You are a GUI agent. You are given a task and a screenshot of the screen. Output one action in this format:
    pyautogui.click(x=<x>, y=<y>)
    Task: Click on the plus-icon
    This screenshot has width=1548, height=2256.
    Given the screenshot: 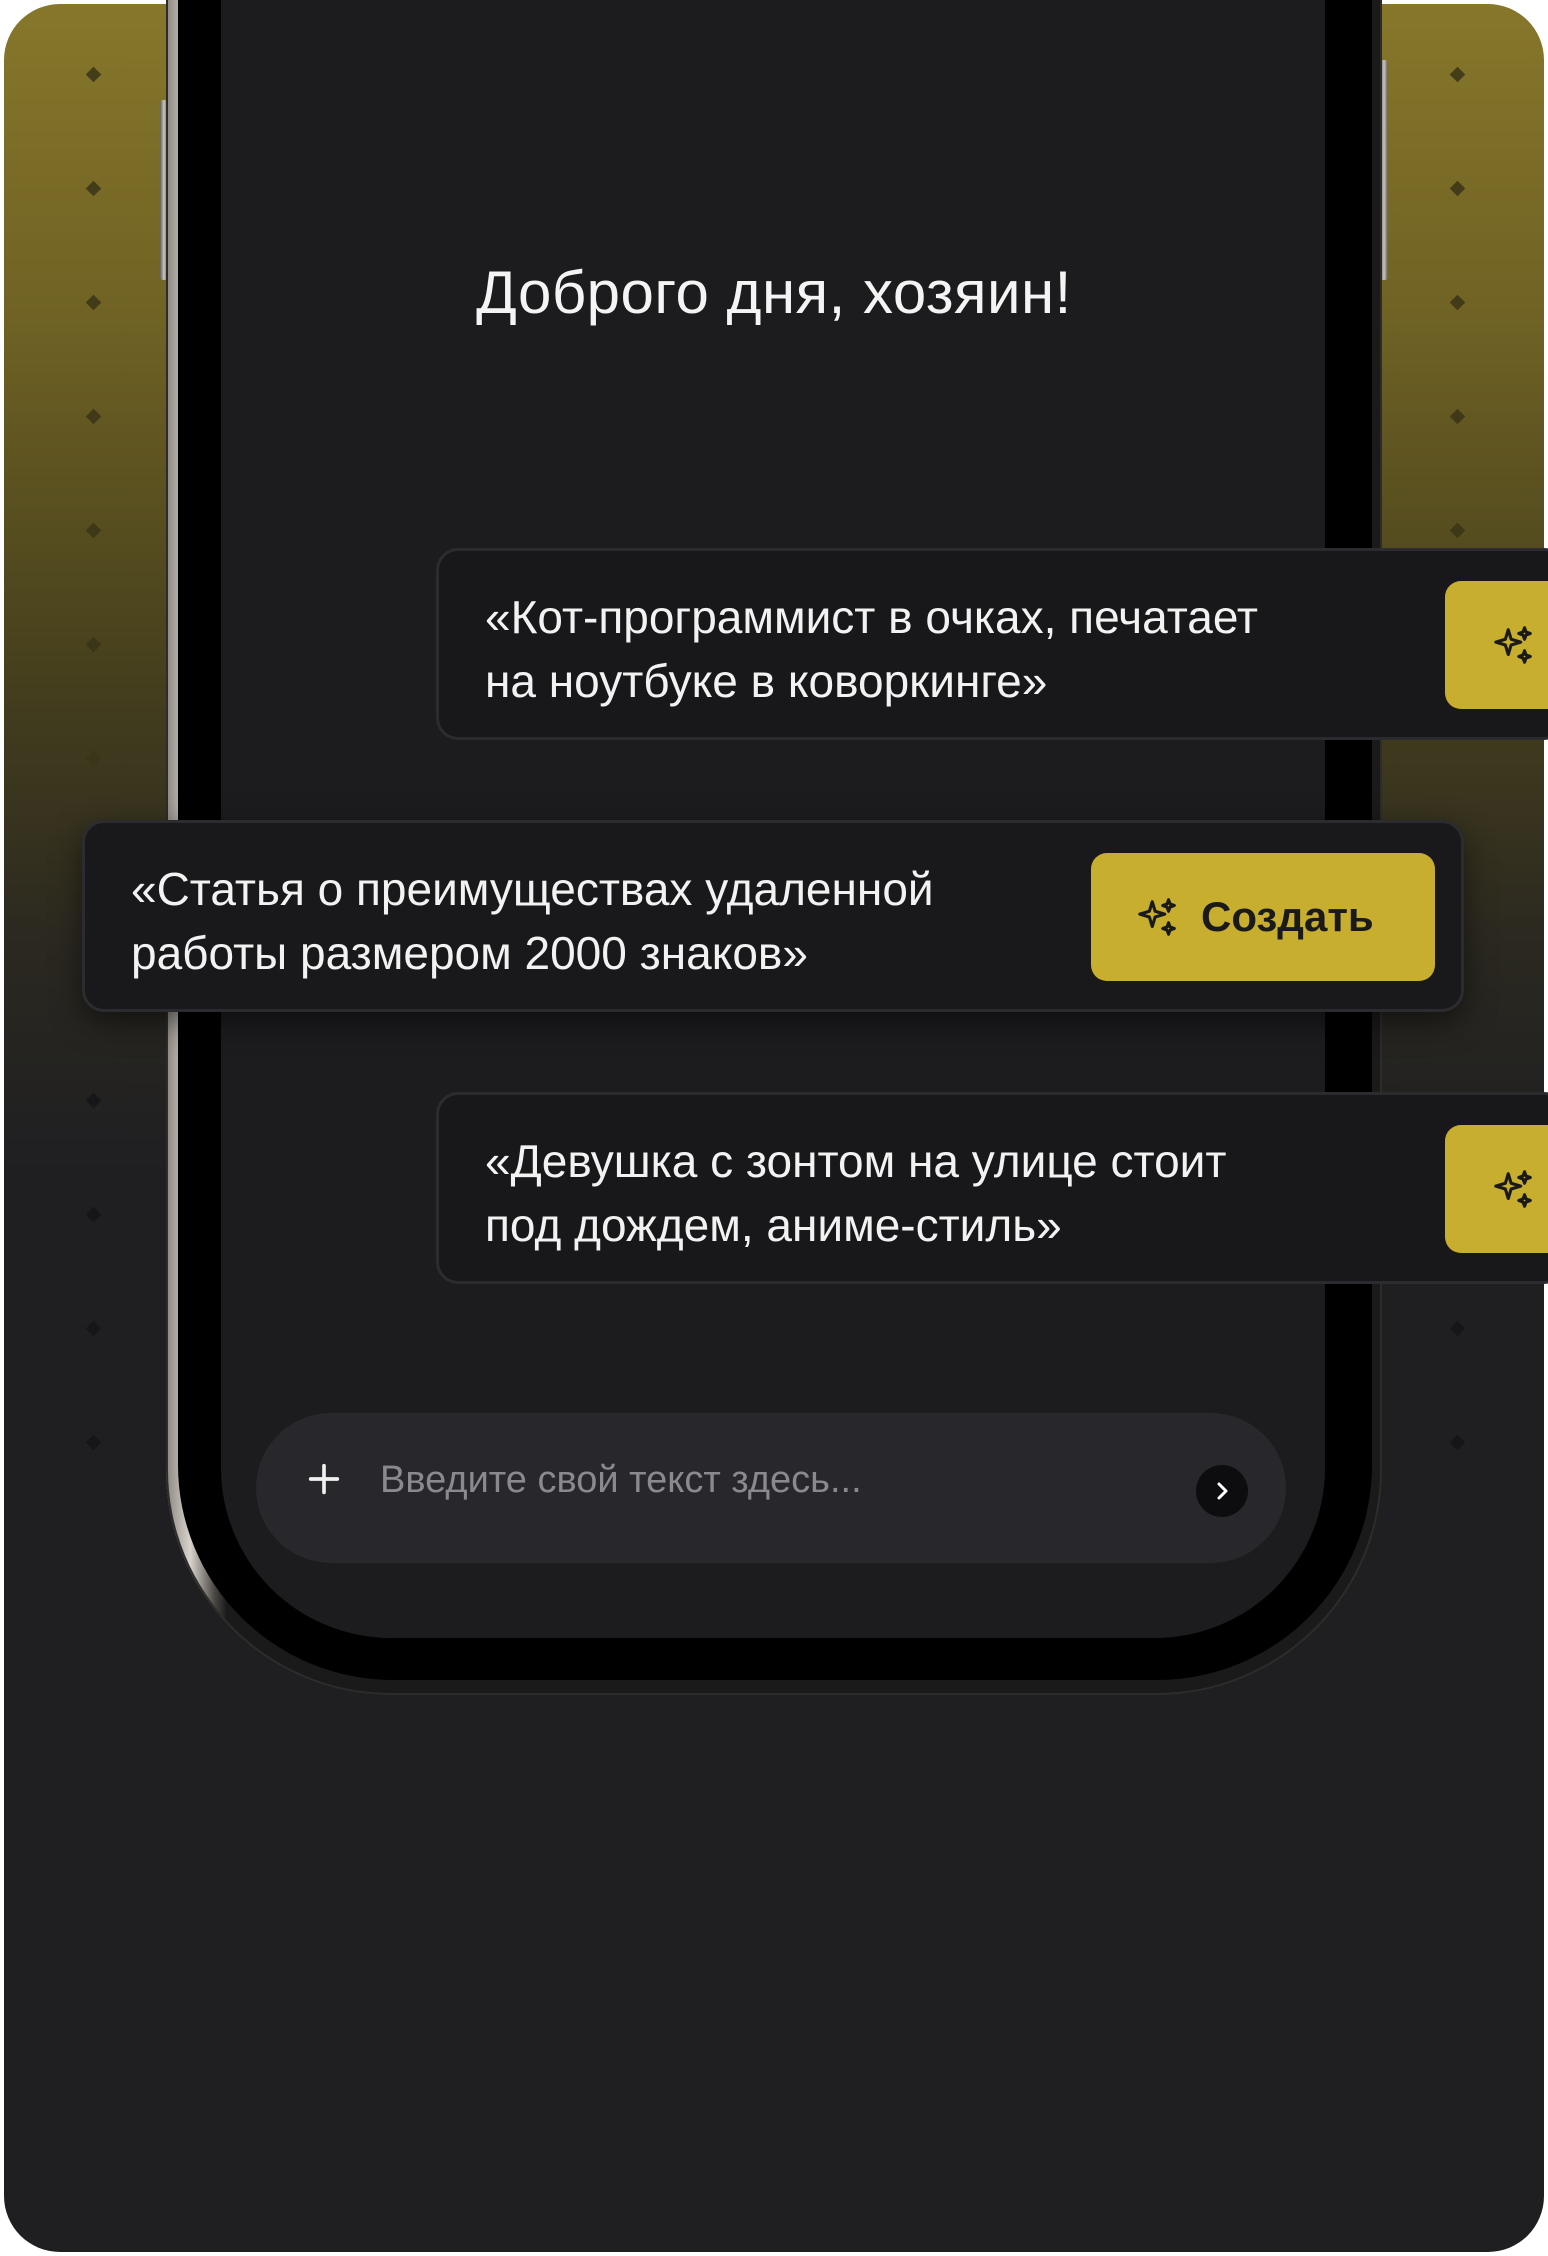 What is the action you would take?
    pyautogui.click(x=324, y=1479)
    